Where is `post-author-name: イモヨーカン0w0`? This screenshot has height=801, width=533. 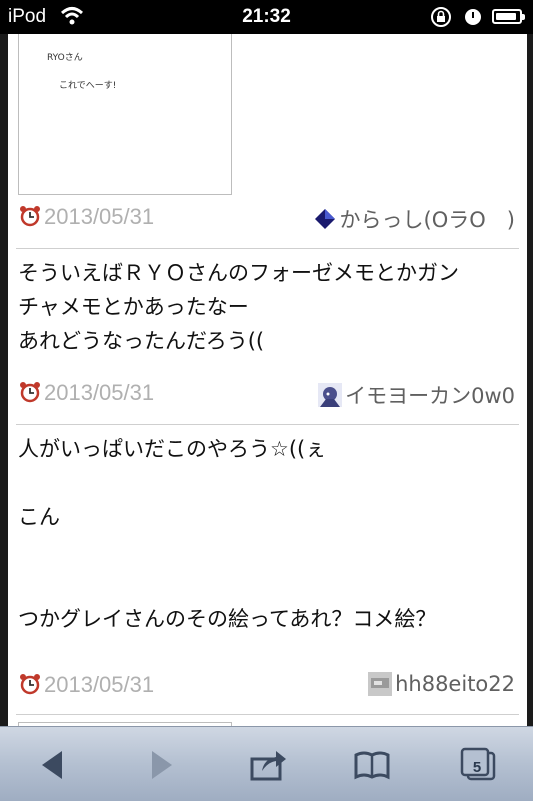
post-author-name: イモヨーカン0w0 is located at coordinates (430, 396).